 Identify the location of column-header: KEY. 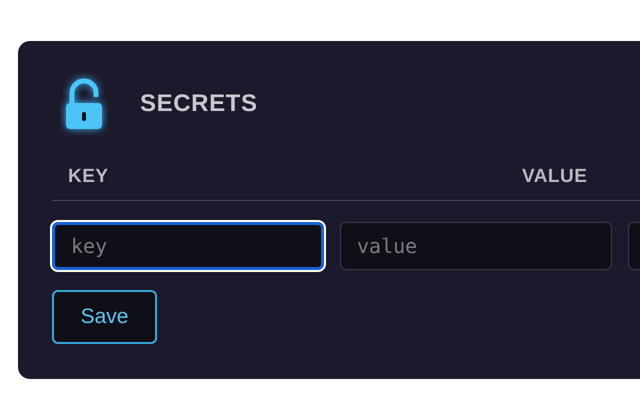
(88, 177).